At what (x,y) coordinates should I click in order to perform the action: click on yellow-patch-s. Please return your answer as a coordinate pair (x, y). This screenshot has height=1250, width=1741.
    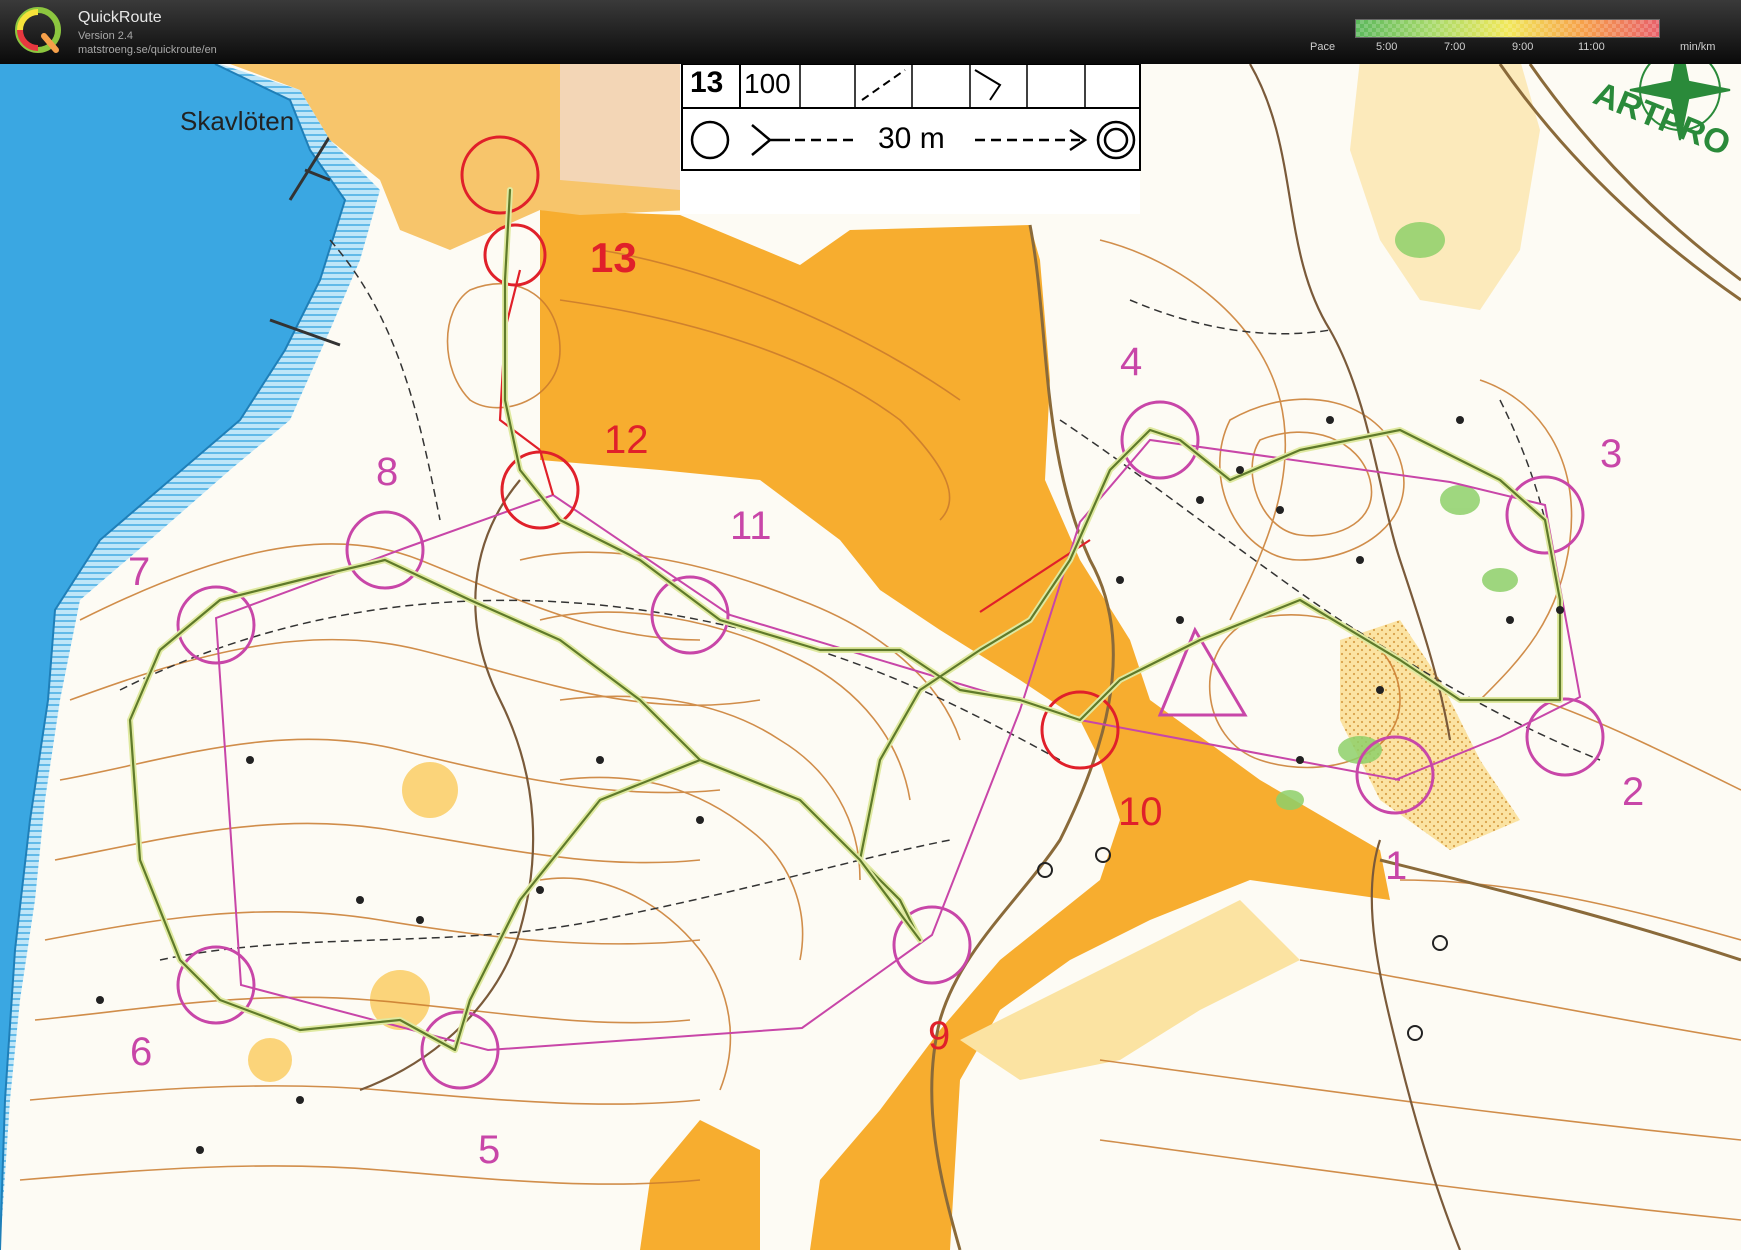
    Looking at the image, I should click on (700, 1185).